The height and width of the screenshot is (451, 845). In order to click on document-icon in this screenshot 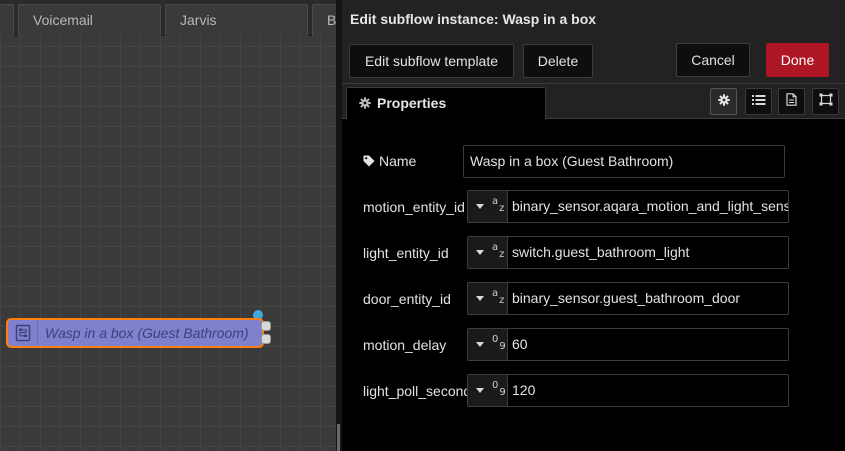, I will do `click(791, 101)`.